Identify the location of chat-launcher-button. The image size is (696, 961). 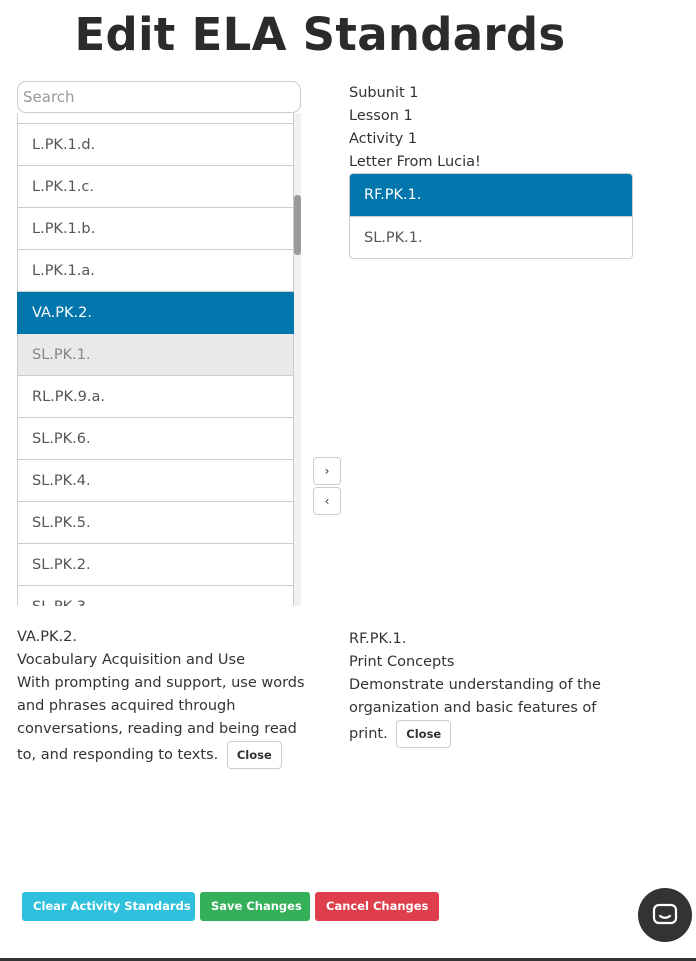
(665, 915).